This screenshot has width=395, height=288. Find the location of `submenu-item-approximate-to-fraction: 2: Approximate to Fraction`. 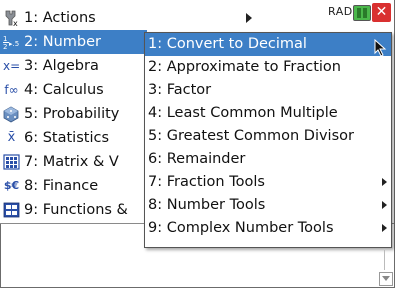

submenu-item-approximate-to-fraction: 2: Approximate to Fraction is located at coordinates (268, 67).